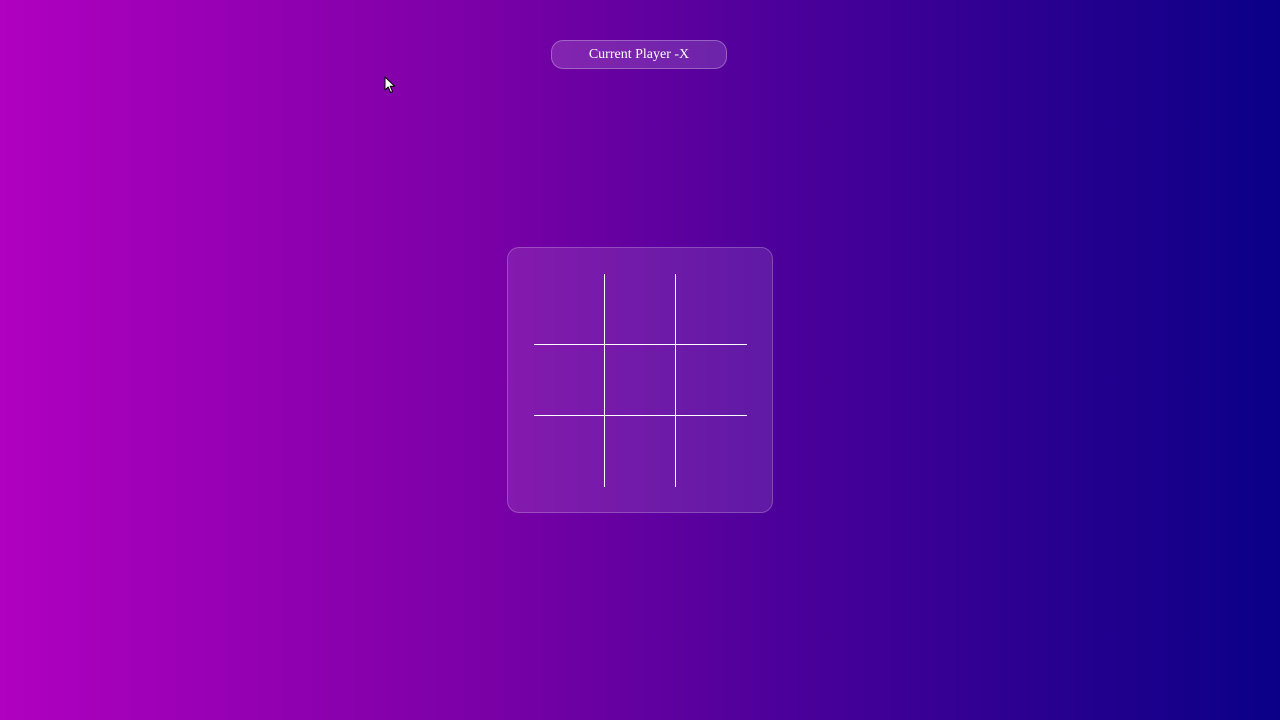 Image resolution: width=1280 pixels, height=720 pixels. I want to click on arrow-cursor-icon, so click(390, 84).